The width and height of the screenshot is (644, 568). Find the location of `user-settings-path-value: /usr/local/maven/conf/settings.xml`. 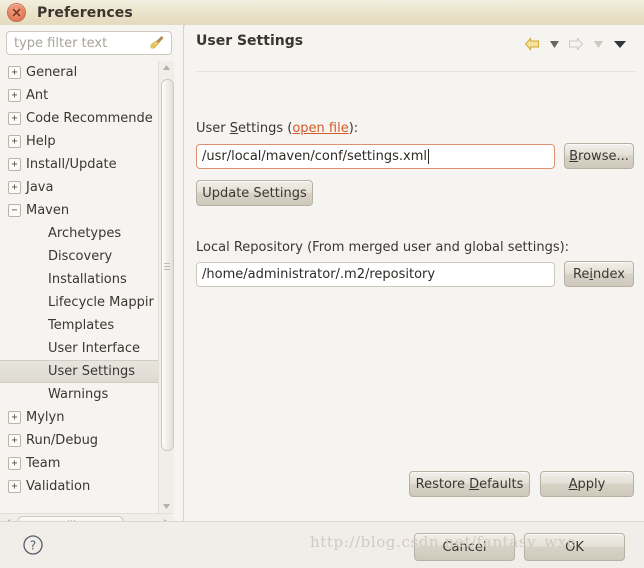

user-settings-path-value: /usr/local/maven/conf/settings.xml is located at coordinates (314, 156).